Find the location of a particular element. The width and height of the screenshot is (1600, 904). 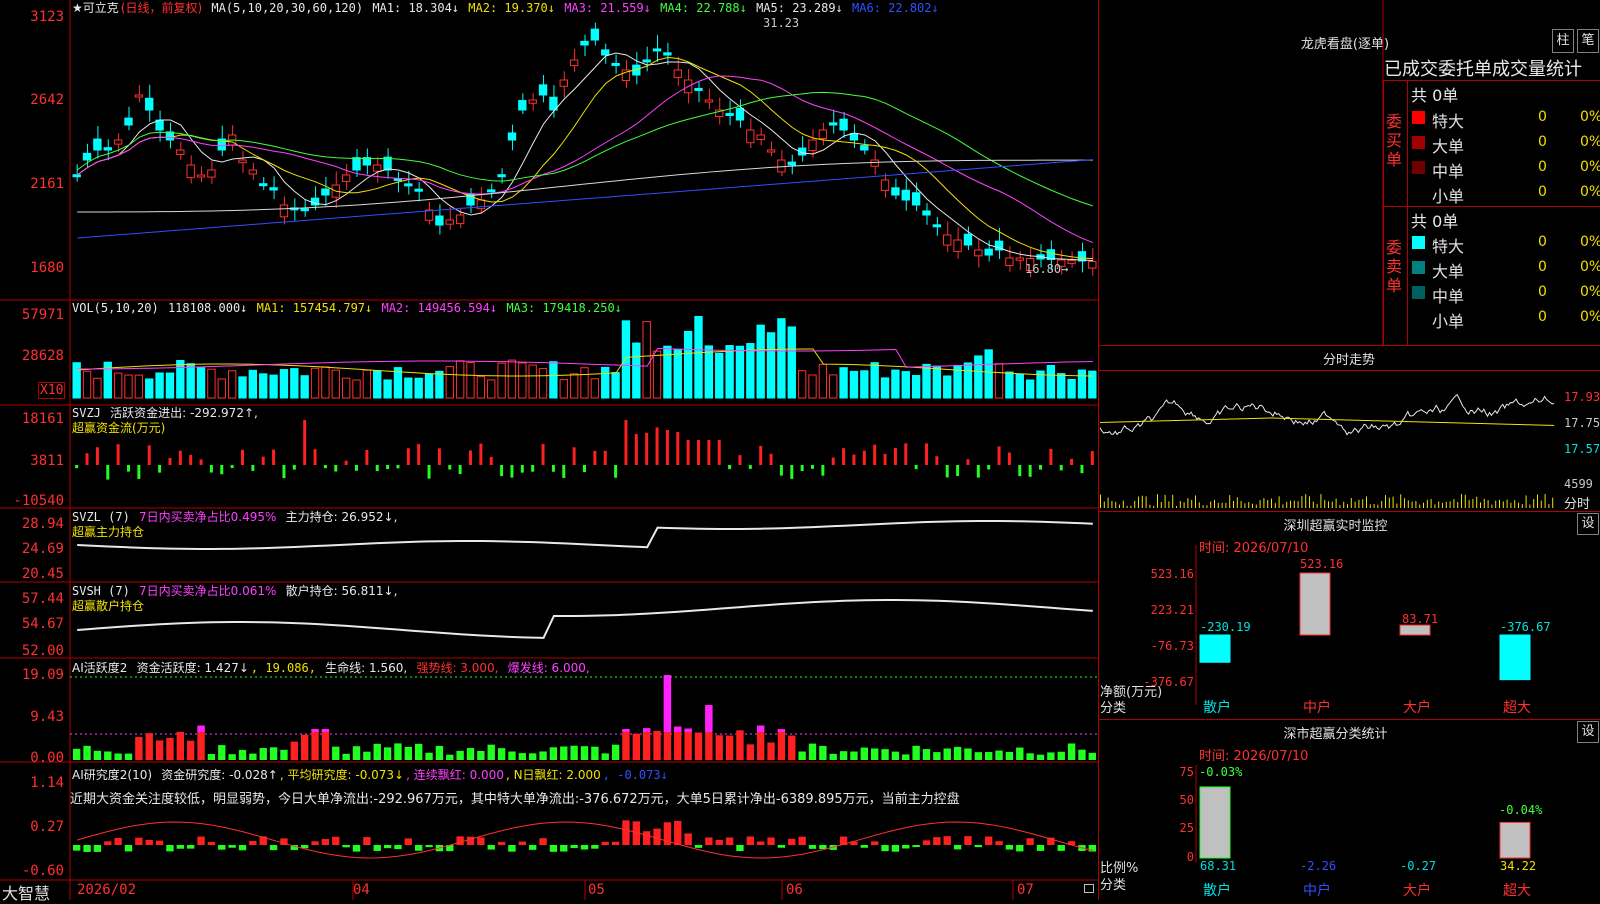

retail-hold-line is located at coordinates (585, 619).